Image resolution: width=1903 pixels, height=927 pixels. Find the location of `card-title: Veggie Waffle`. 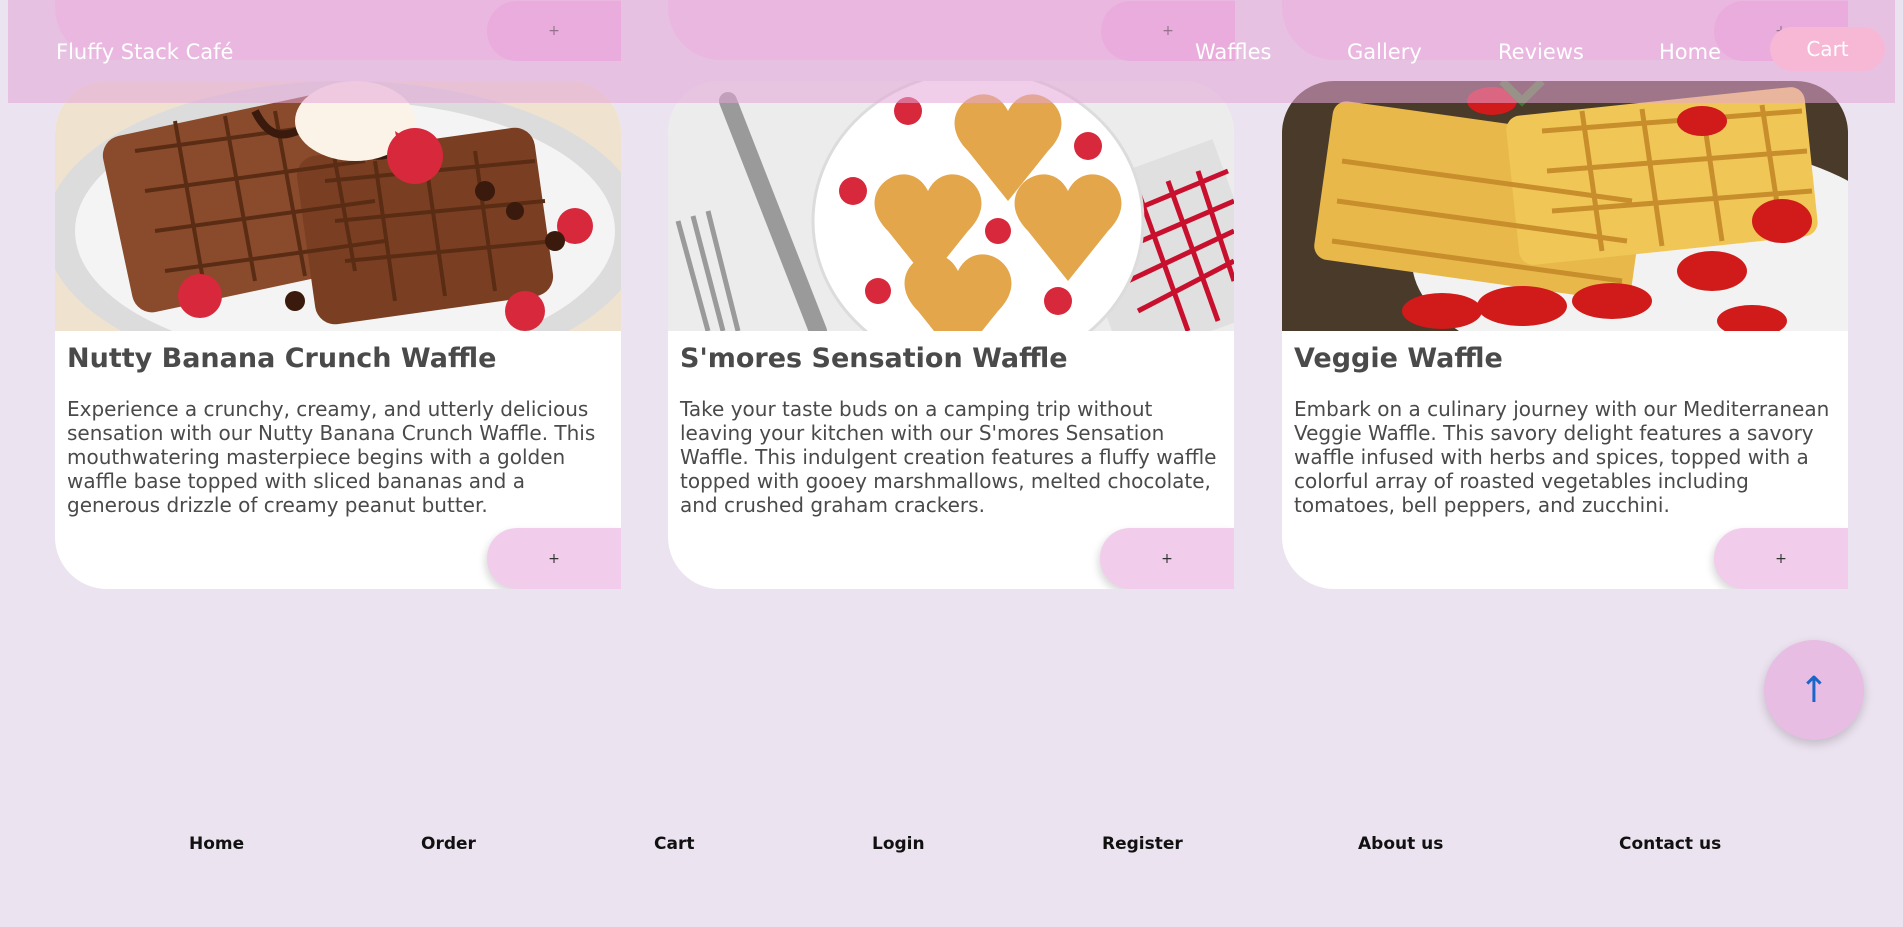

card-title: Veggie Waffle is located at coordinates (1398, 358).